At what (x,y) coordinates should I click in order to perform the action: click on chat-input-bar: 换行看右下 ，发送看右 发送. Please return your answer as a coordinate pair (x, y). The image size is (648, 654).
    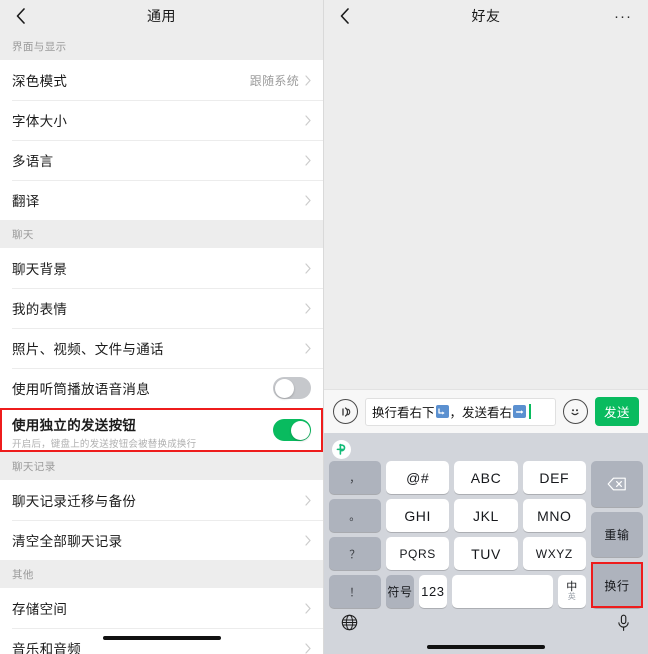
    Looking at the image, I should click on (486, 411).